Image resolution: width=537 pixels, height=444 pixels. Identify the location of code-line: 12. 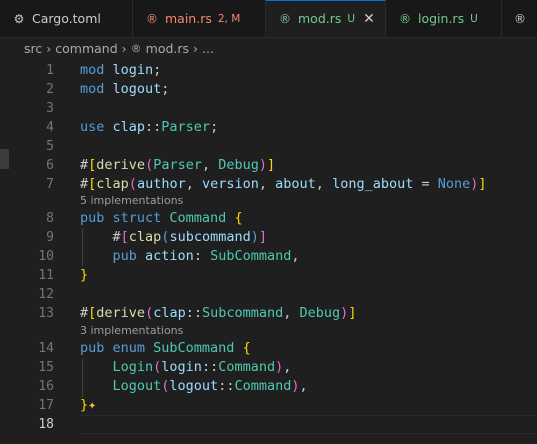
(268, 294).